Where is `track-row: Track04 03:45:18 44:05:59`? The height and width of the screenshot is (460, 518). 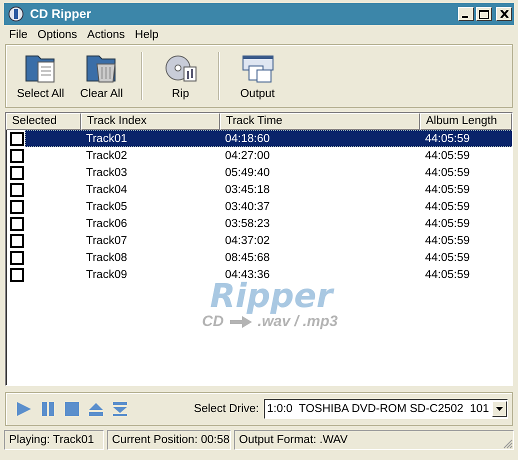
track-row: Track04 03:45:18 44:05:59 is located at coordinates (268, 189).